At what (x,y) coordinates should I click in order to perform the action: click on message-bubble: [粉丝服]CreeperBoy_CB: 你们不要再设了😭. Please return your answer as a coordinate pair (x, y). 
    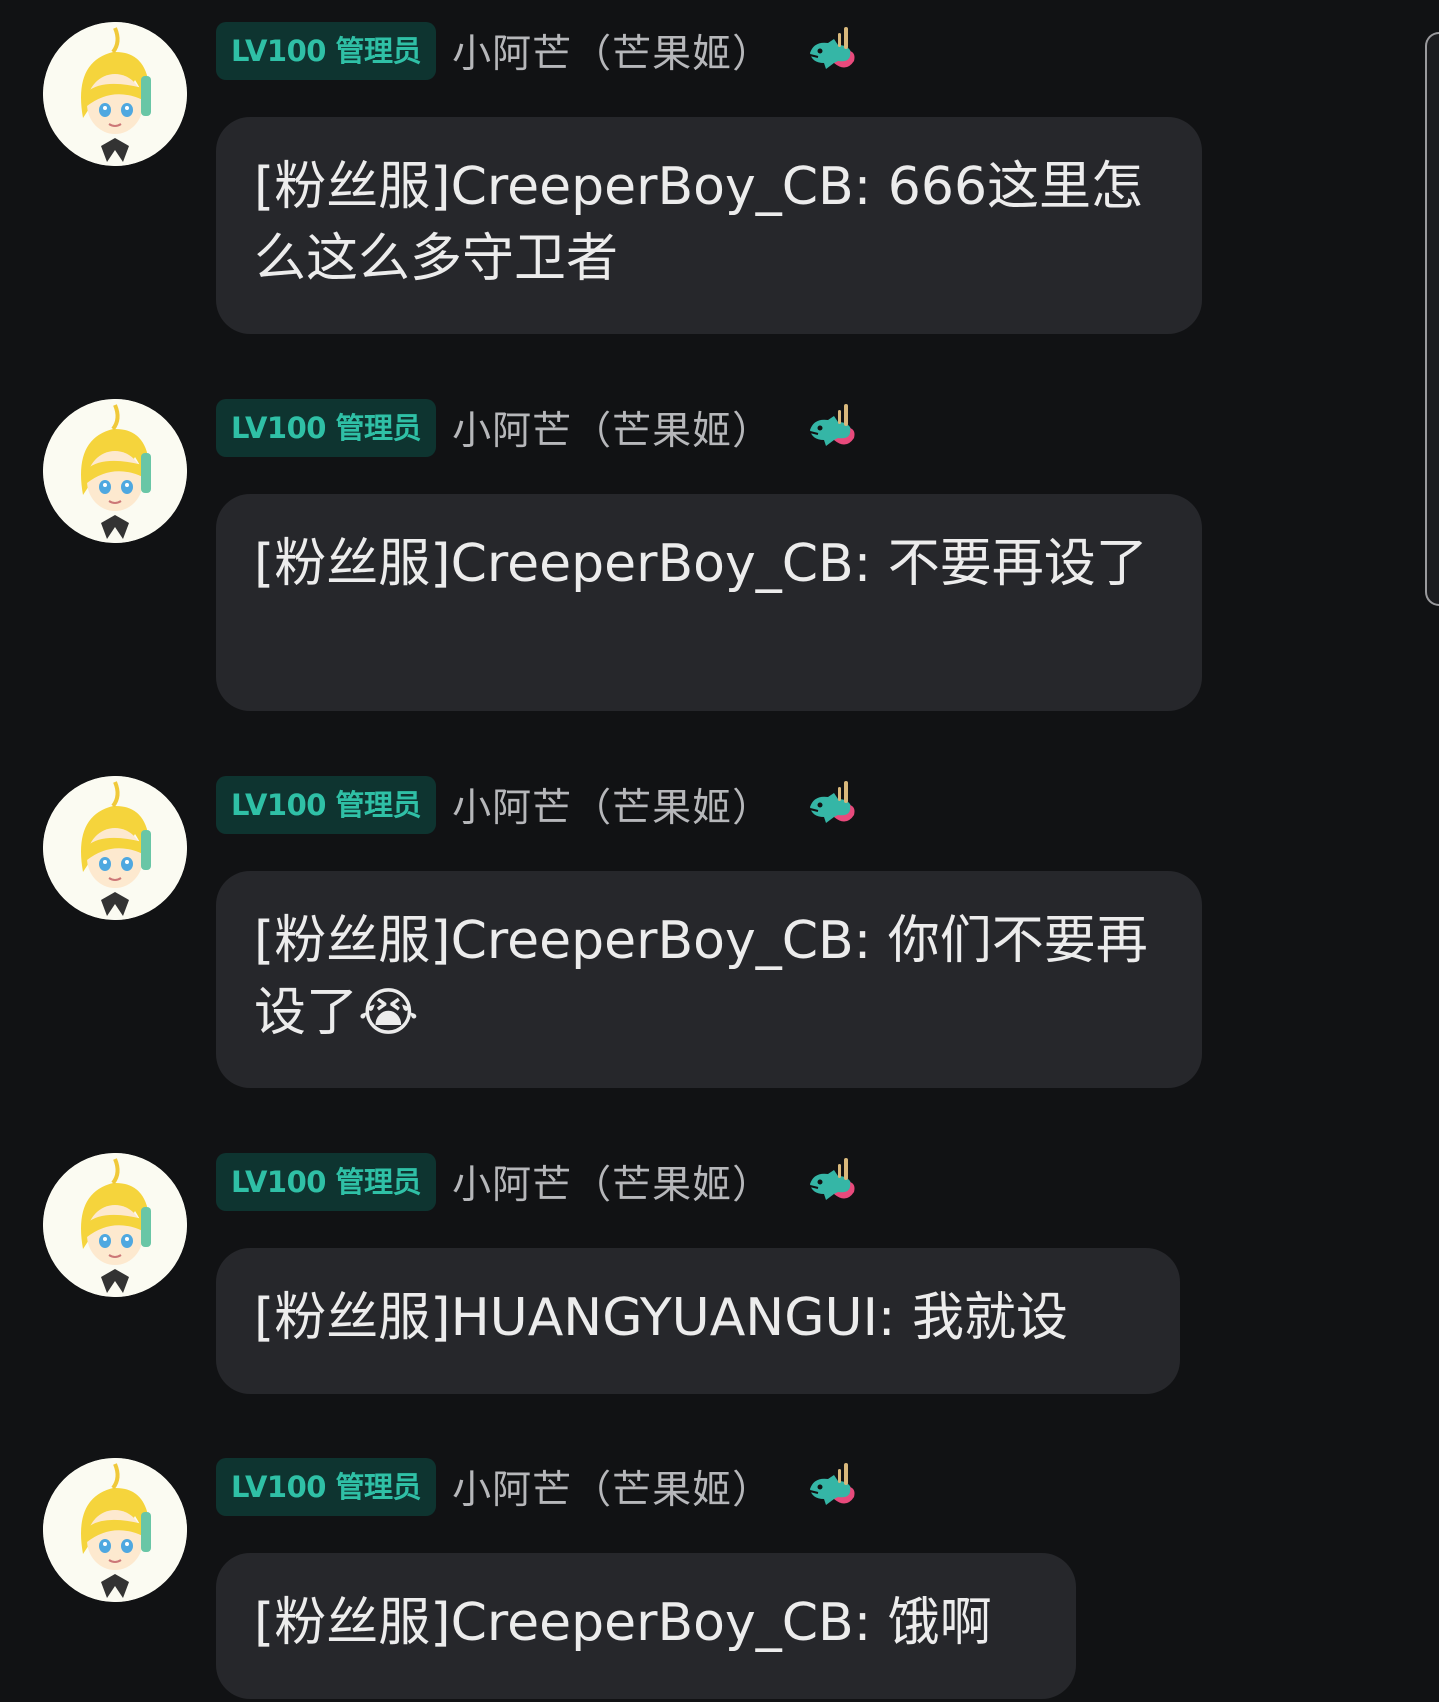
    Looking at the image, I should click on (709, 979).